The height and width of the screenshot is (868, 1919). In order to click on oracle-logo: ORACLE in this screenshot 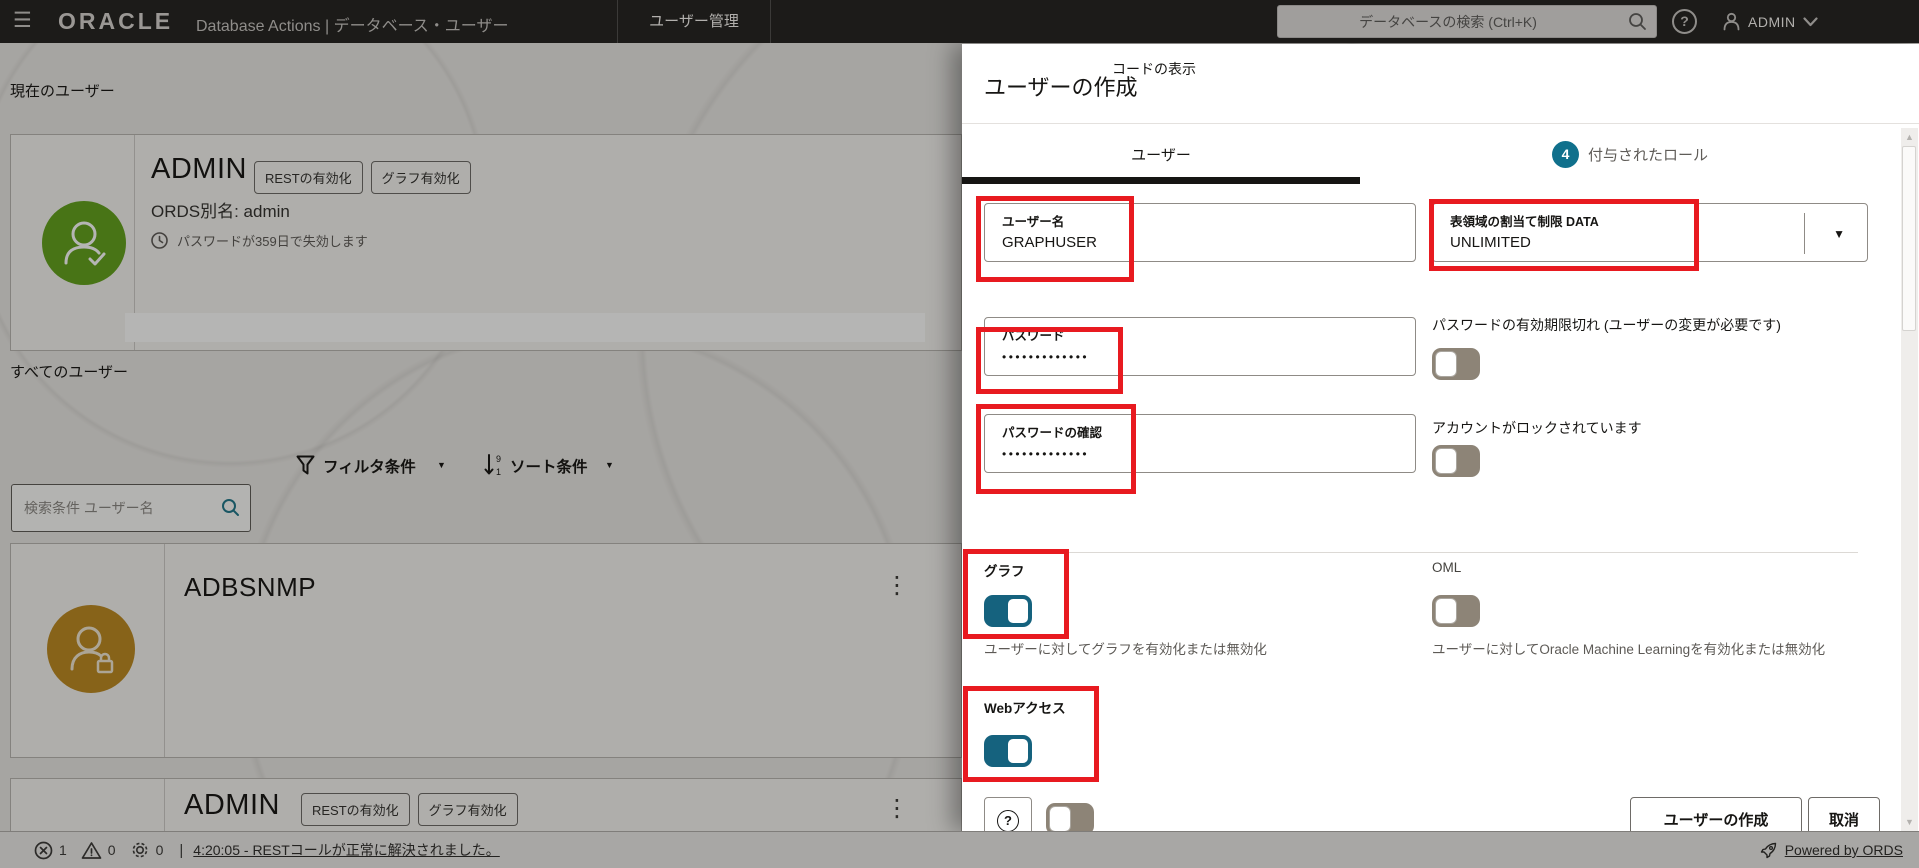, I will do `click(116, 21)`.